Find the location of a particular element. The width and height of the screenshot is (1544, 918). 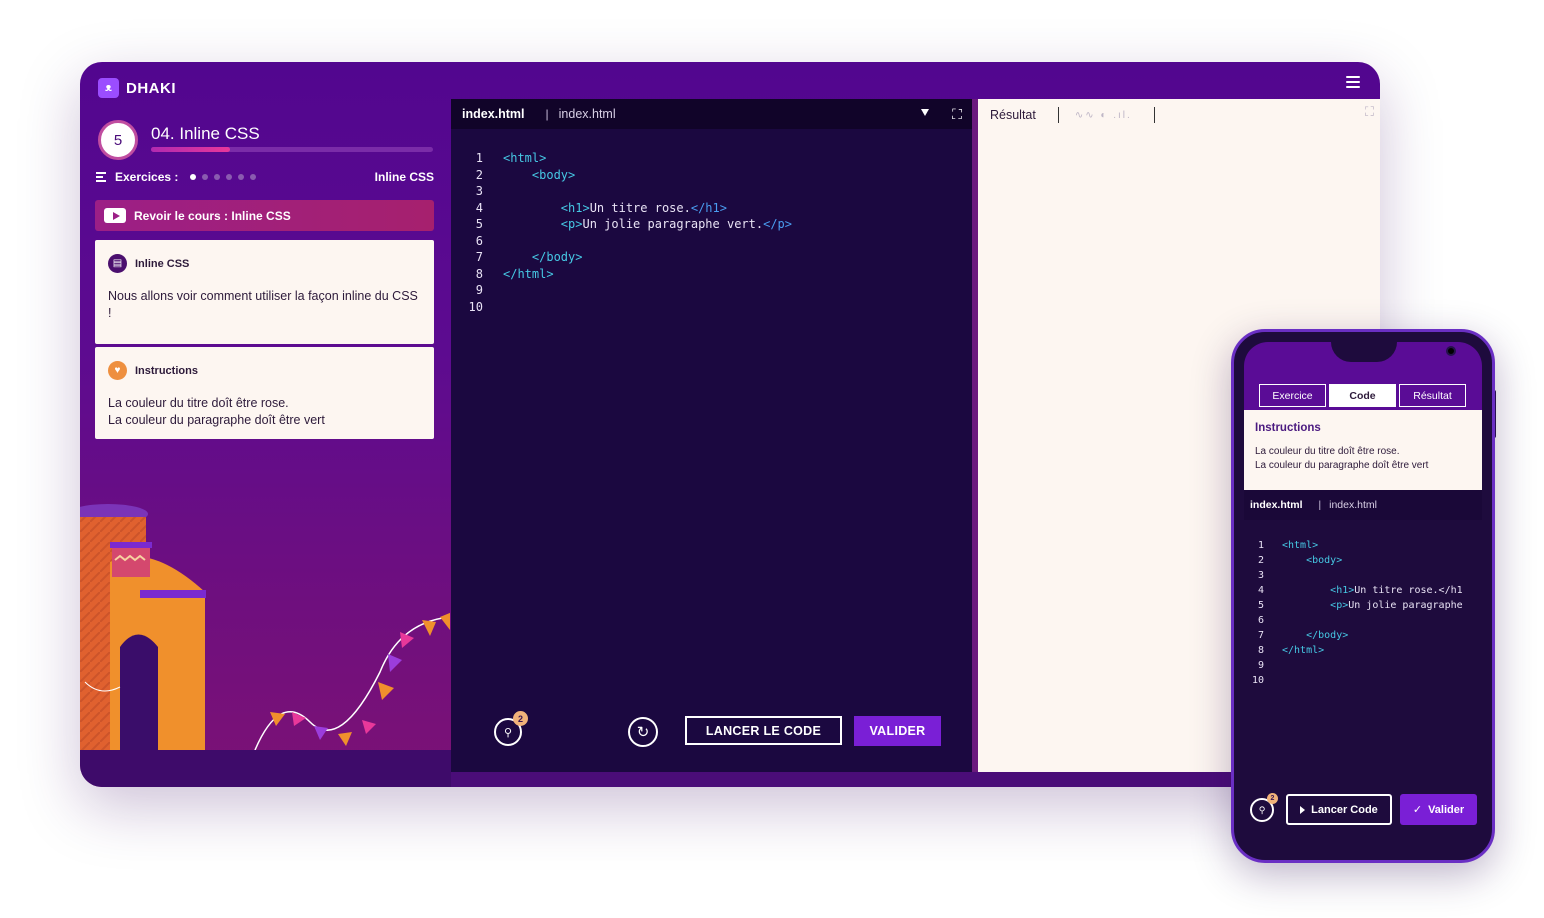

menu-icon is located at coordinates (1353, 82).